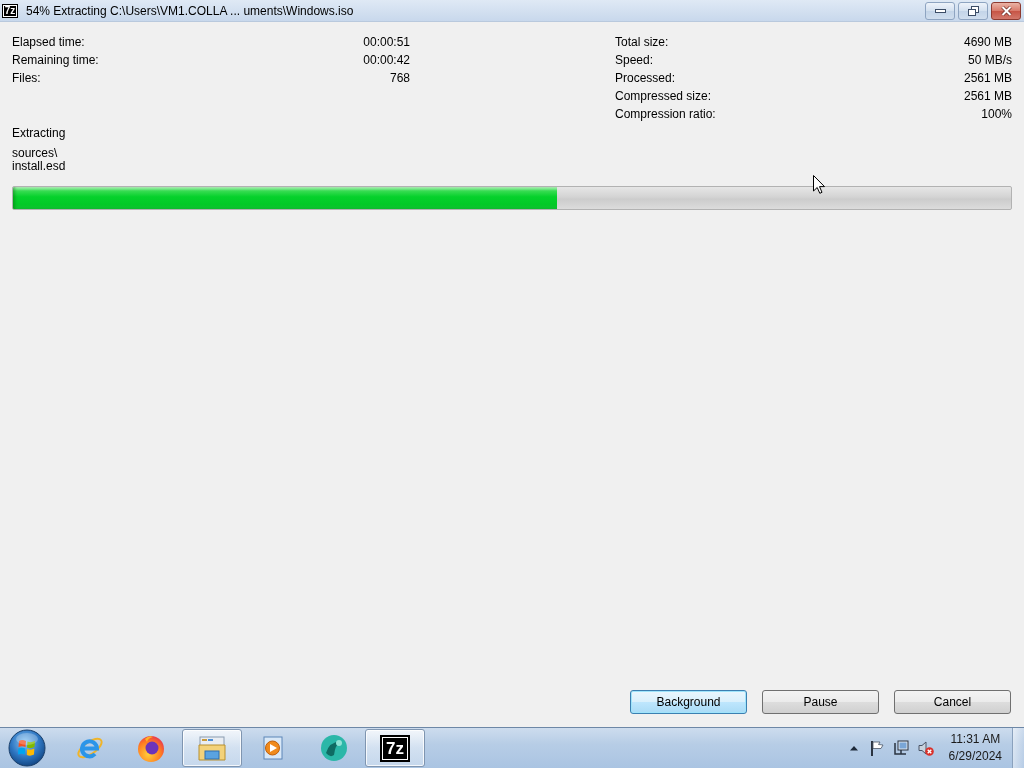 This screenshot has width=1024, height=768. What do you see at coordinates (819, 184) in the screenshot?
I see `mouse-pointer-icon` at bounding box center [819, 184].